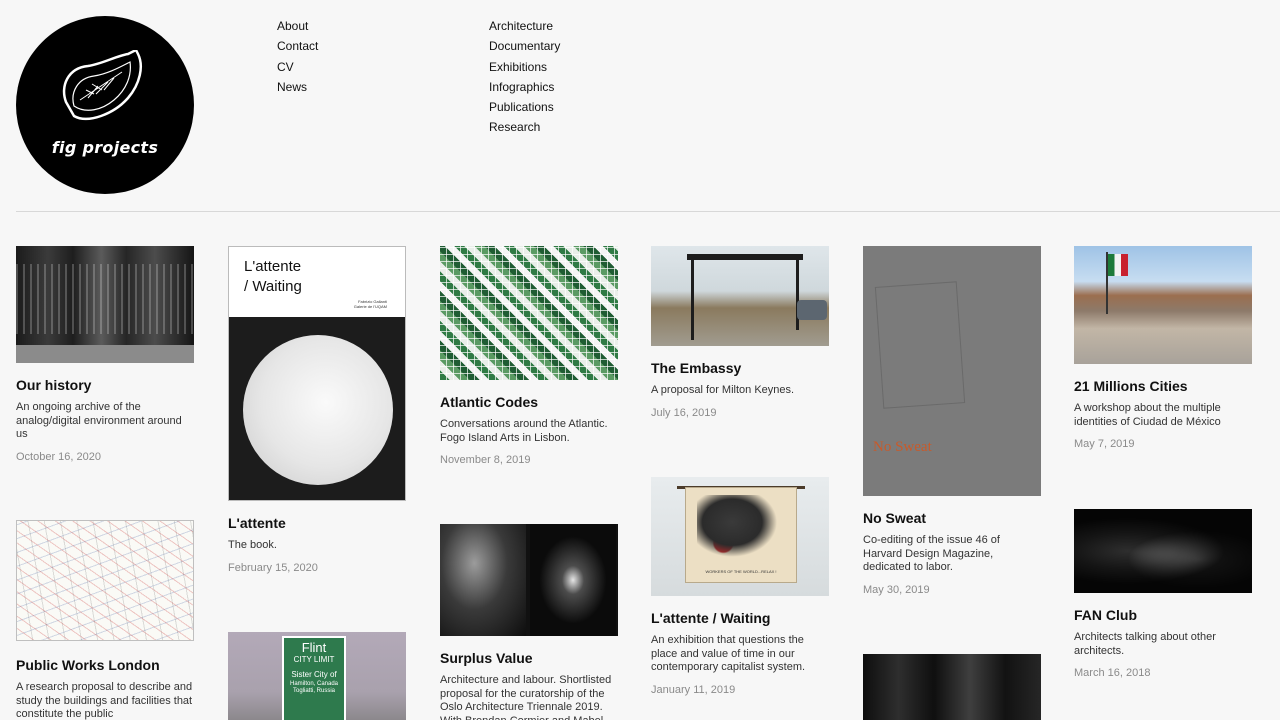 Image resolution: width=1280 pixels, height=720 pixels. Describe the element at coordinates (1118, 265) in the screenshot. I see `mexico-flag` at that location.